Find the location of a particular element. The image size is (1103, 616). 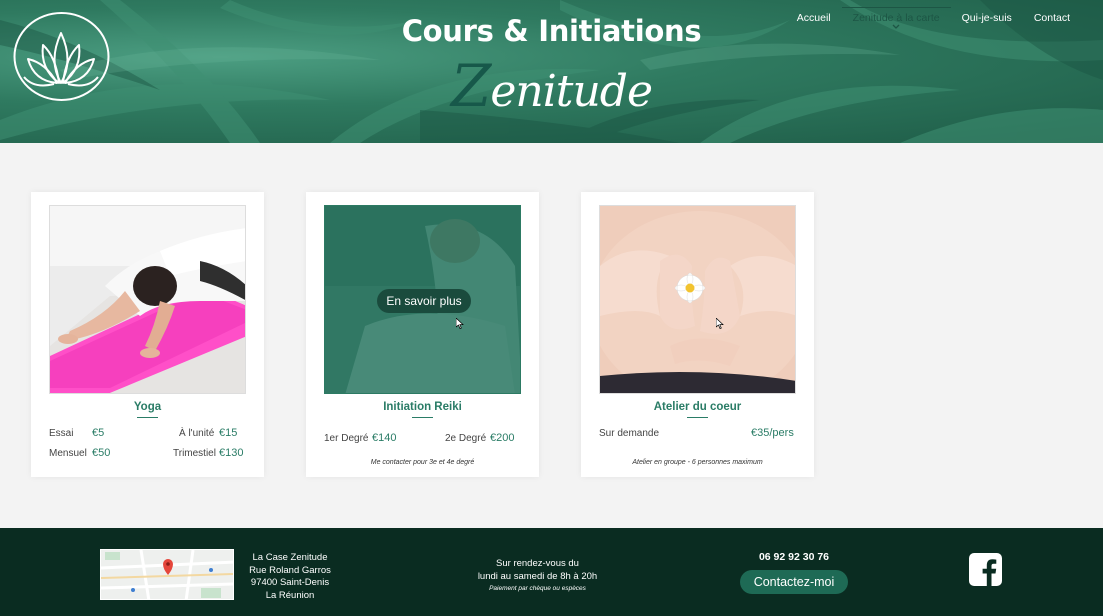

nav-zenitude-label: Zenitude à la carte is located at coordinates (896, 18).